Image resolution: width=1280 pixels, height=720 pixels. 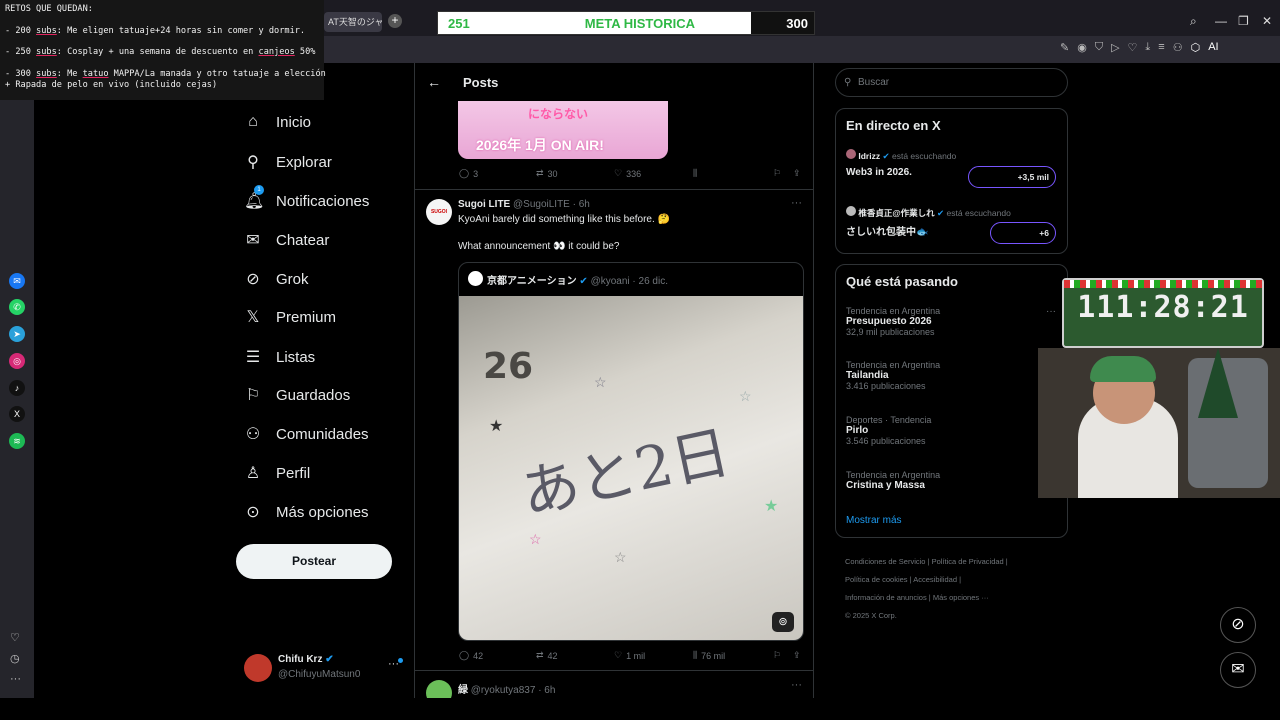 I want to click on mail-icon: ✉, so click(x=1238, y=669).